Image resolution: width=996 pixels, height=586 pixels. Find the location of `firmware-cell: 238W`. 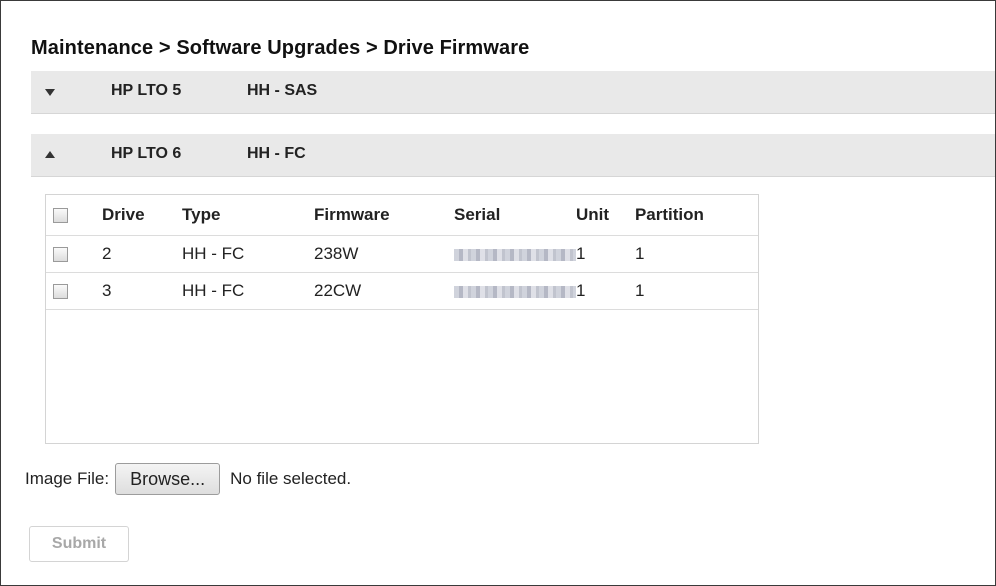

firmware-cell: 238W is located at coordinates (384, 254).